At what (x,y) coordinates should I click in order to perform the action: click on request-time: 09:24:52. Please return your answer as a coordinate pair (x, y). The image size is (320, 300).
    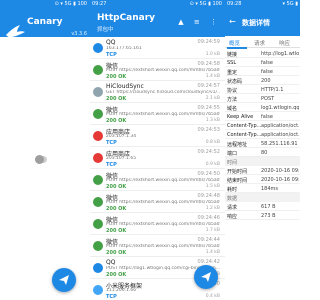
    Looking at the image, I should click on (208, 152).